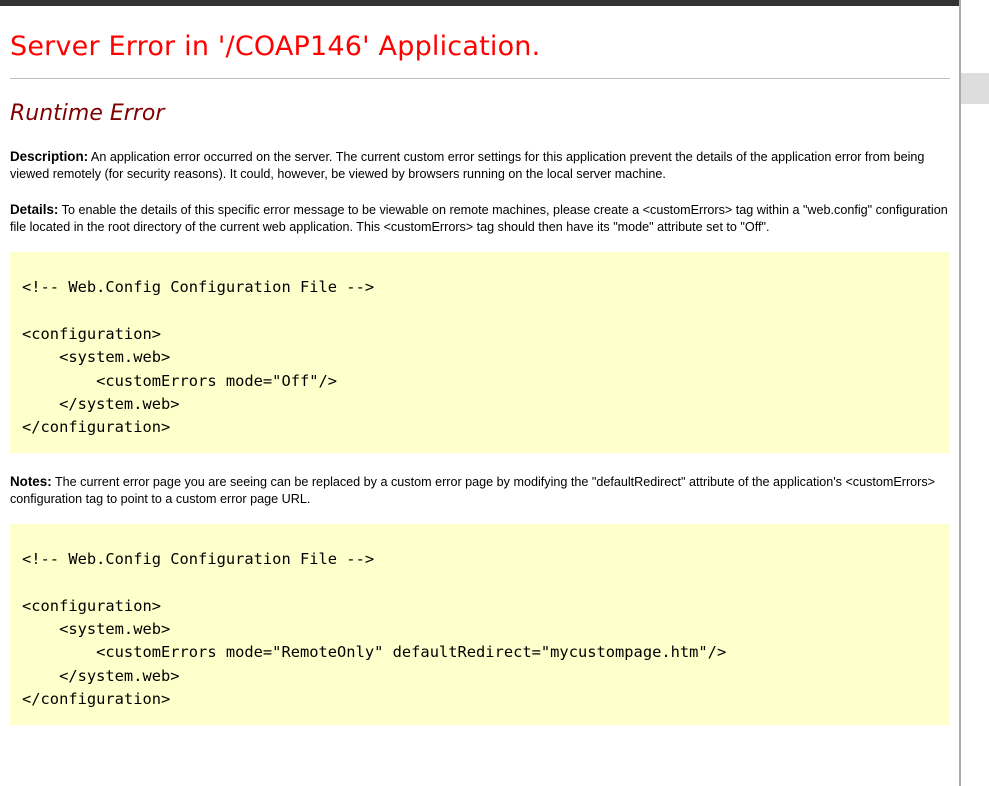 This screenshot has height=786, width=989. Describe the element at coordinates (975, 88) in the screenshot. I see `scrollbar-thumb` at that location.